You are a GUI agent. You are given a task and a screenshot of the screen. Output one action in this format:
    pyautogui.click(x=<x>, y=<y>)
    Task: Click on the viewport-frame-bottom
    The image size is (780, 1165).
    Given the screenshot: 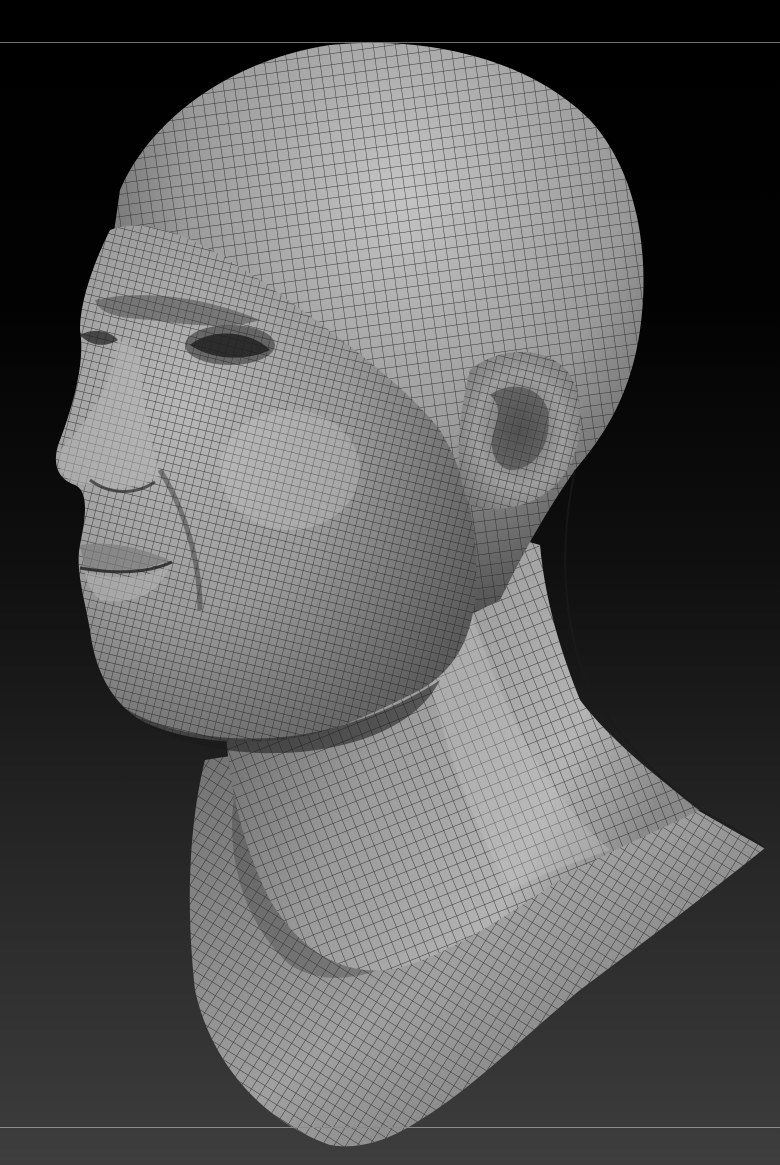 What is the action you would take?
    pyautogui.click(x=390, y=1127)
    